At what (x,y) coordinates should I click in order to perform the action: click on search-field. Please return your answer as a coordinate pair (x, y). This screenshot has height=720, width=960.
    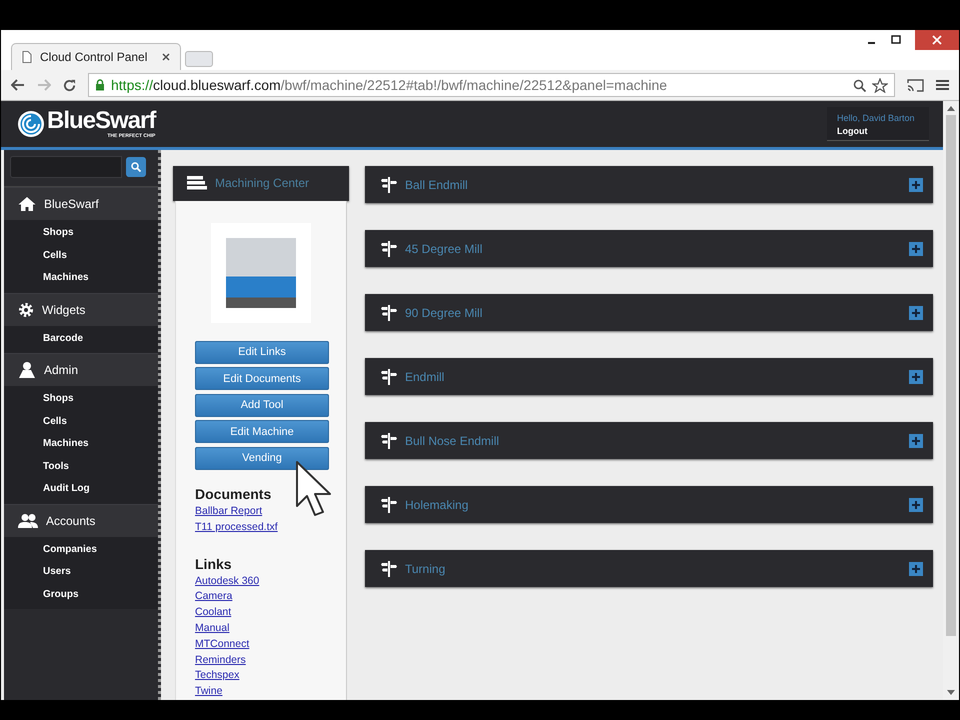
    Looking at the image, I should click on (66, 167).